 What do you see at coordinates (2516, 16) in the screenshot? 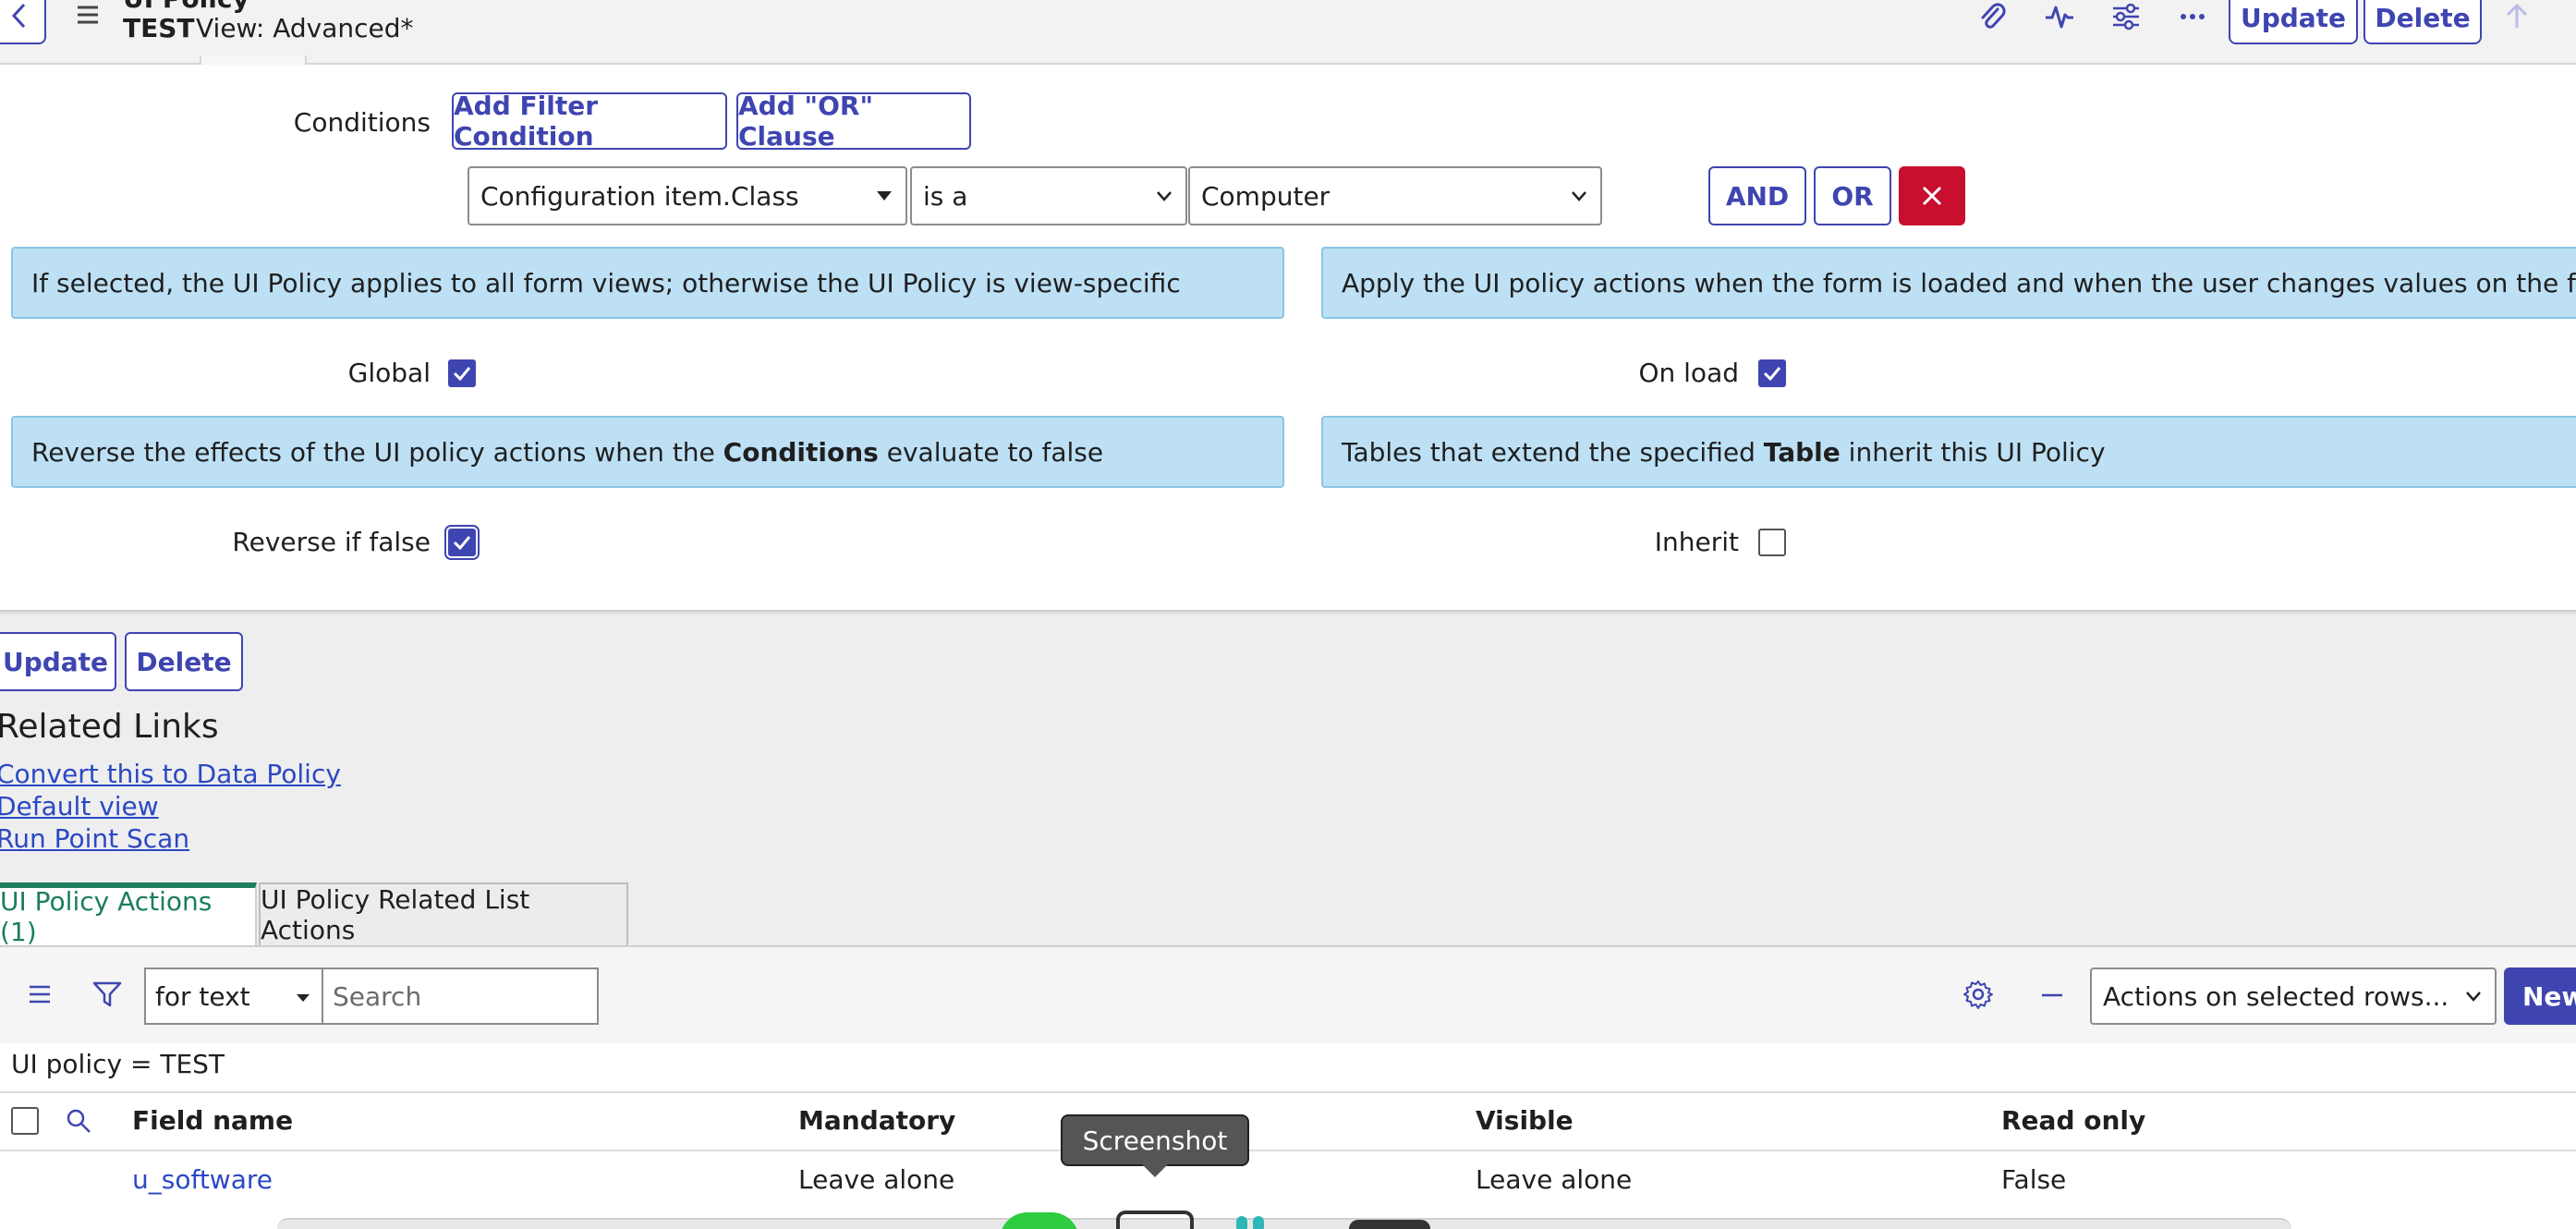
I see `up-arrow-icon` at bounding box center [2516, 16].